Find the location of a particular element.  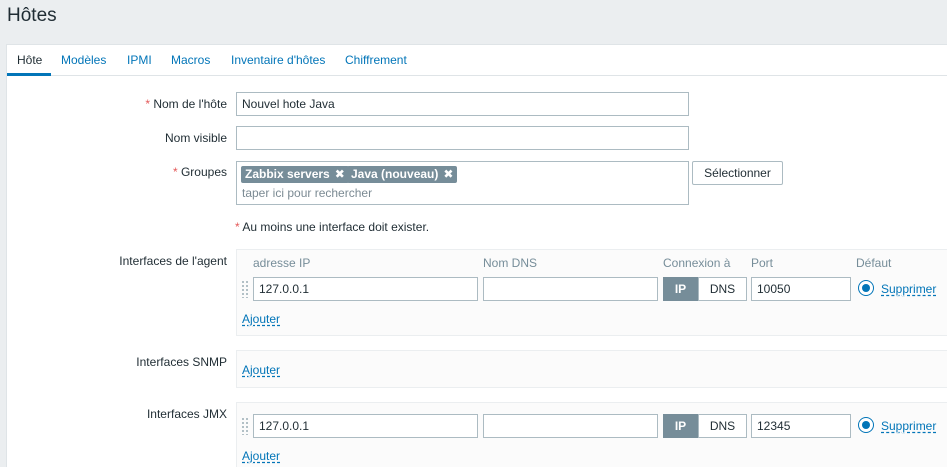

col-default-header: Défaut is located at coordinates (874, 263).